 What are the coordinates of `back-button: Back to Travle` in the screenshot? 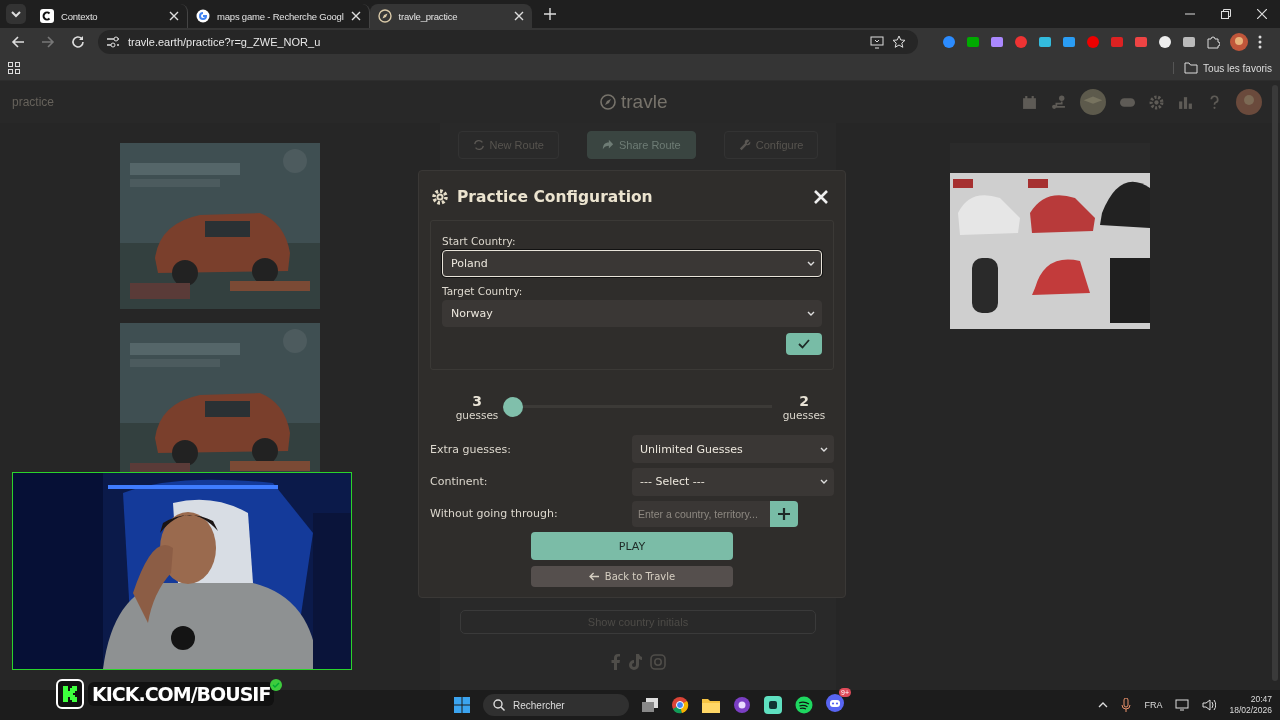 It's located at (632, 576).